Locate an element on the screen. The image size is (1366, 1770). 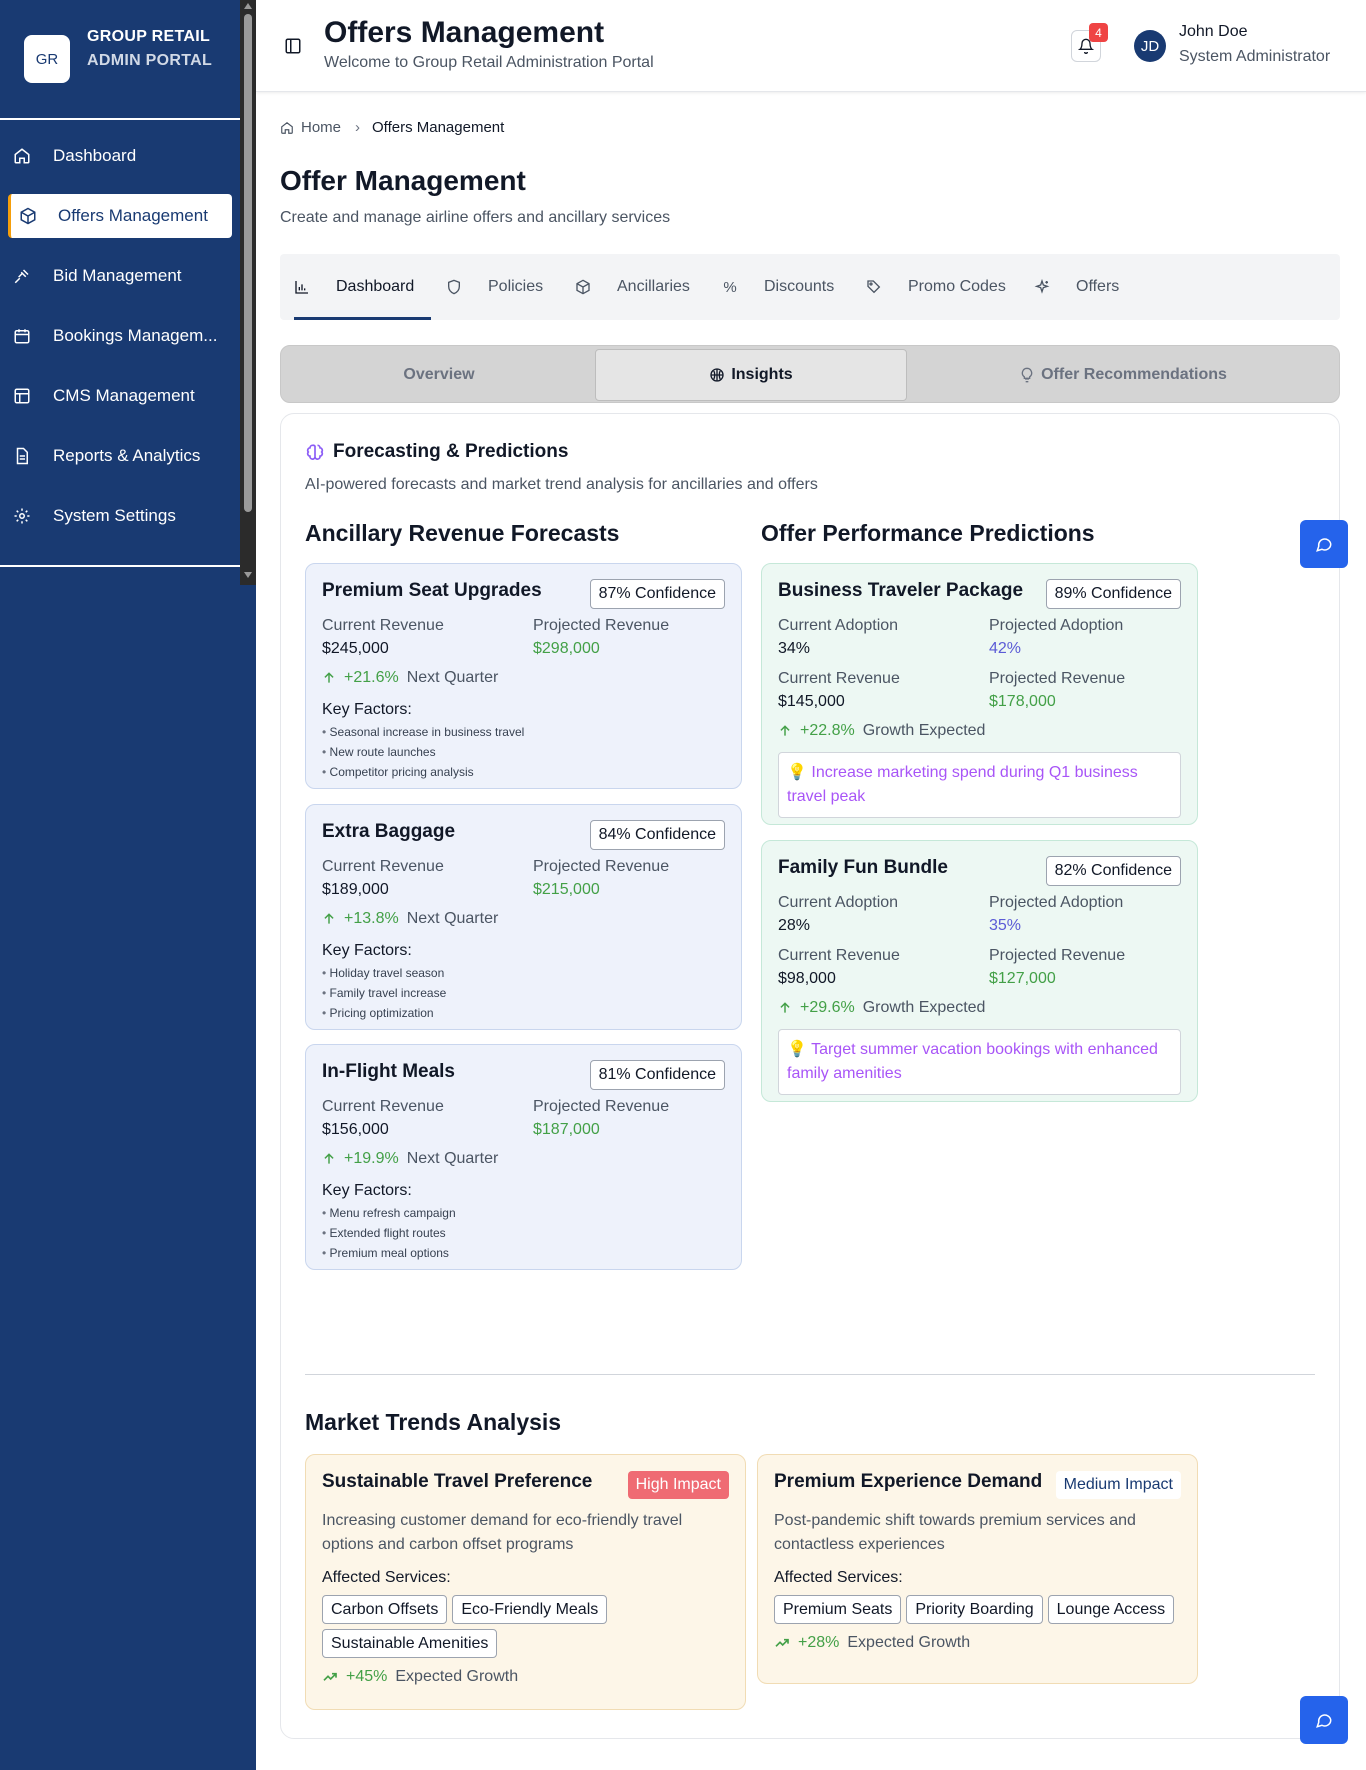
growth-row: +13.8% Next Quarter is located at coordinates (410, 919).